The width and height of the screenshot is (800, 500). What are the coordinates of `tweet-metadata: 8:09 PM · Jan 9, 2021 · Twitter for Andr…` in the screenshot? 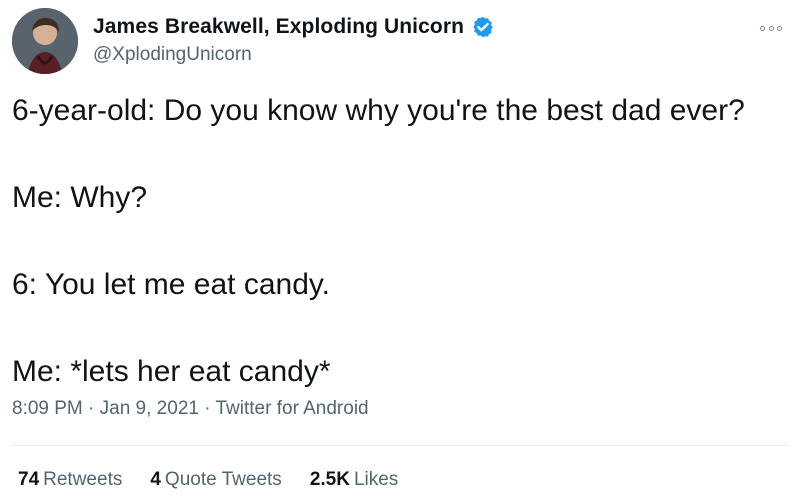 It's located at (190, 409).